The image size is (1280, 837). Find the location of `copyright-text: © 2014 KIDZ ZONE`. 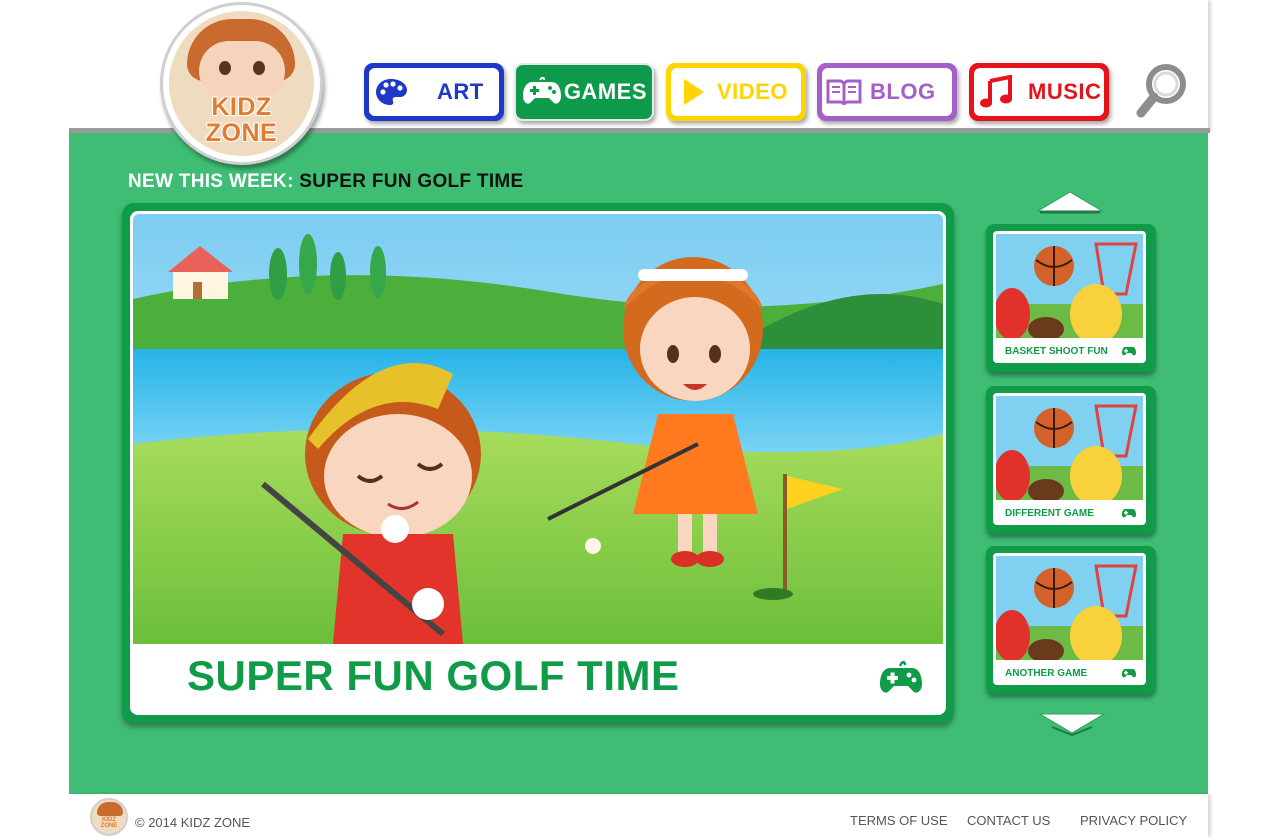

copyright-text: © 2014 KIDZ ZONE is located at coordinates (193, 822).